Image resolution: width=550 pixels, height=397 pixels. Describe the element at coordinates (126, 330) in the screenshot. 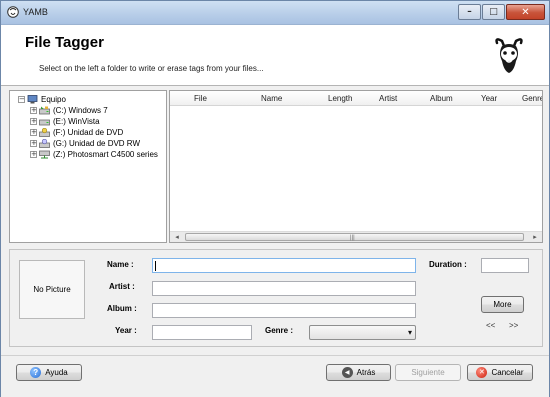

I see `year-label: Year :` at that location.